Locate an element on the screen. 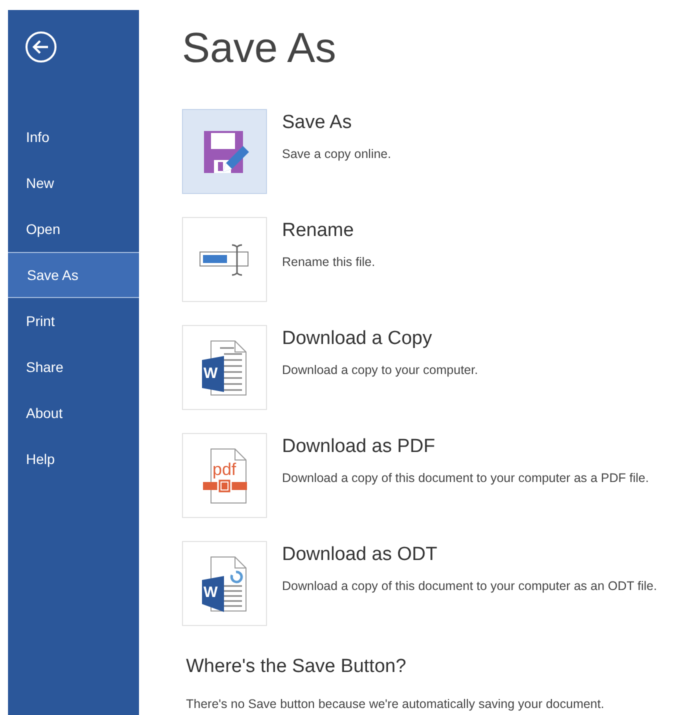 This screenshot has width=693, height=715. option-title: Download as PDF is located at coordinates (359, 447).